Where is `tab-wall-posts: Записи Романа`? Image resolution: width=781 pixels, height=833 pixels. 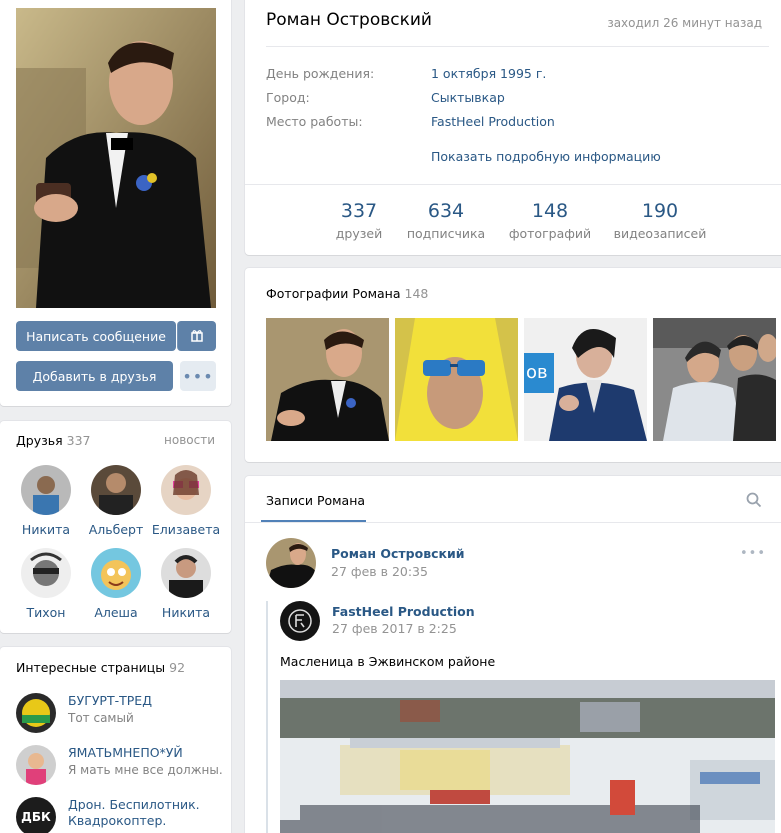
tab-wall-posts: Записи Романа is located at coordinates (315, 500).